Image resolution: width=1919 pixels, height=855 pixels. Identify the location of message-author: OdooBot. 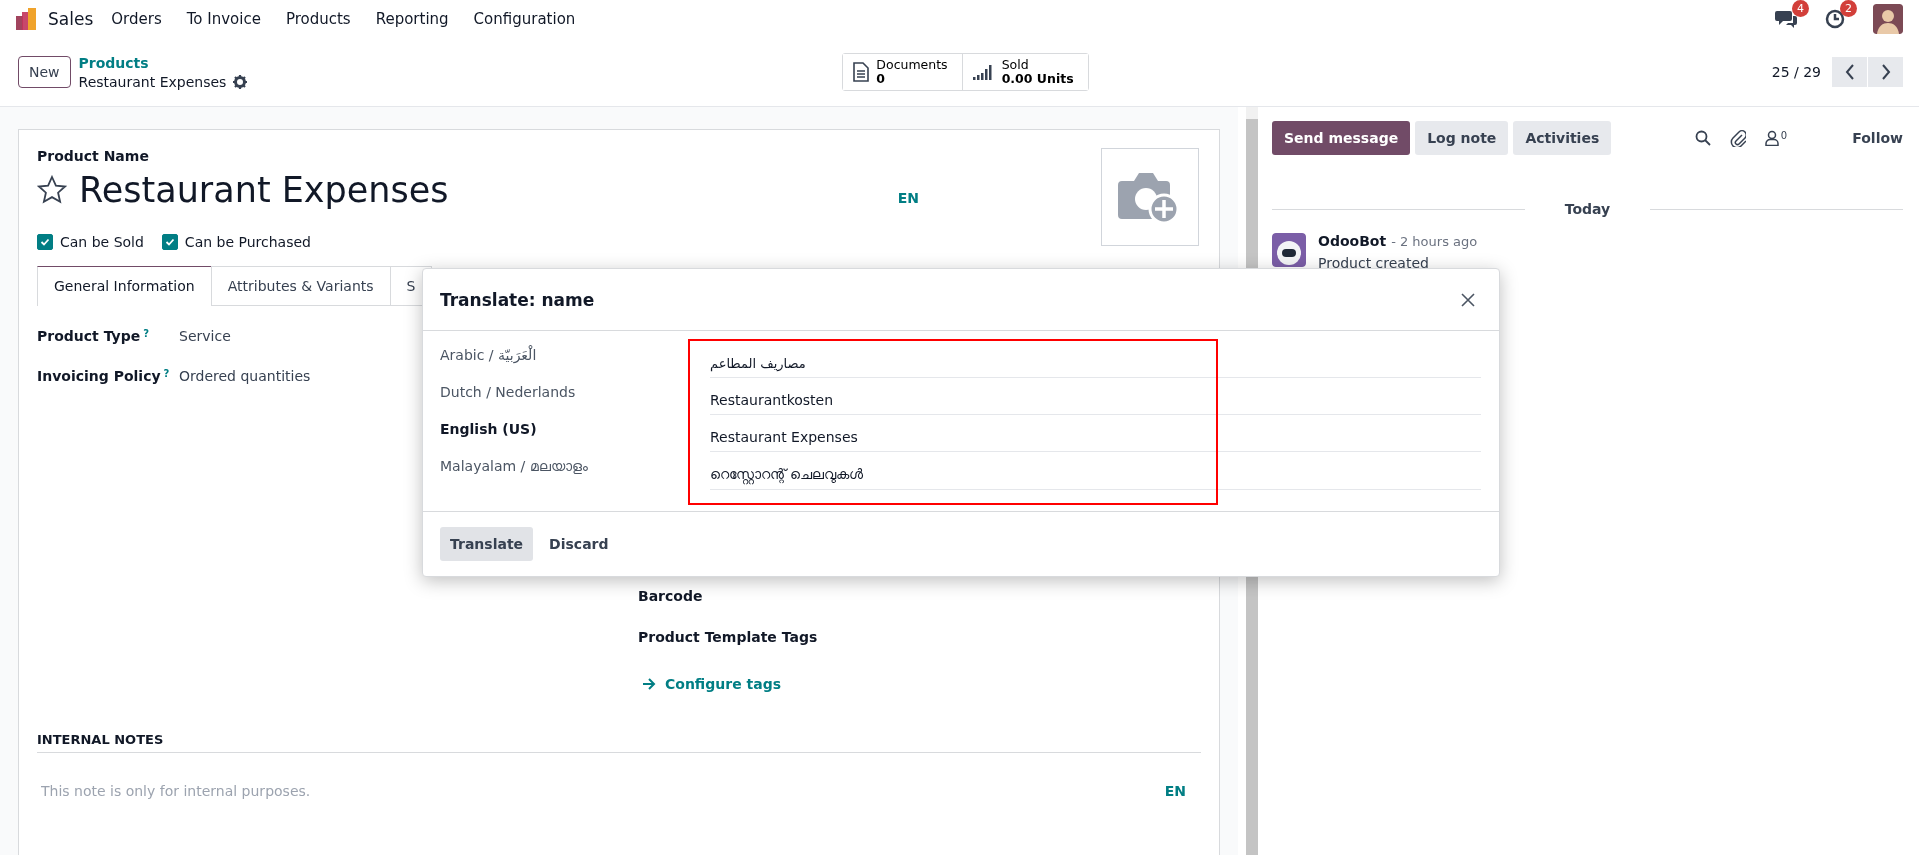
(1352, 241).